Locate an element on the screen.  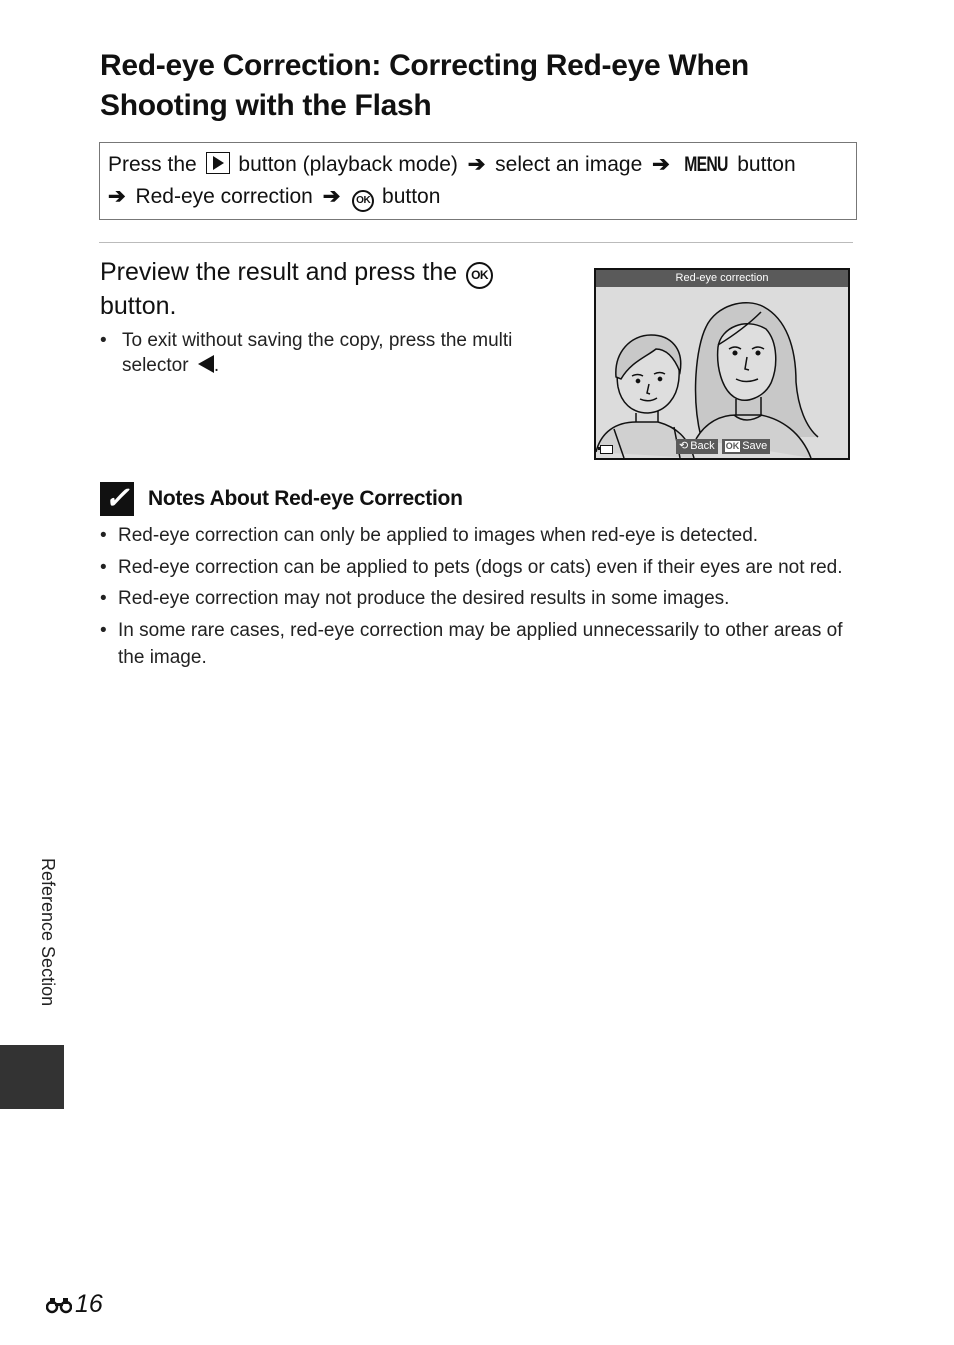
camera-screen-footer: ⟲ Back OK Save is located at coordinates (723, 446).